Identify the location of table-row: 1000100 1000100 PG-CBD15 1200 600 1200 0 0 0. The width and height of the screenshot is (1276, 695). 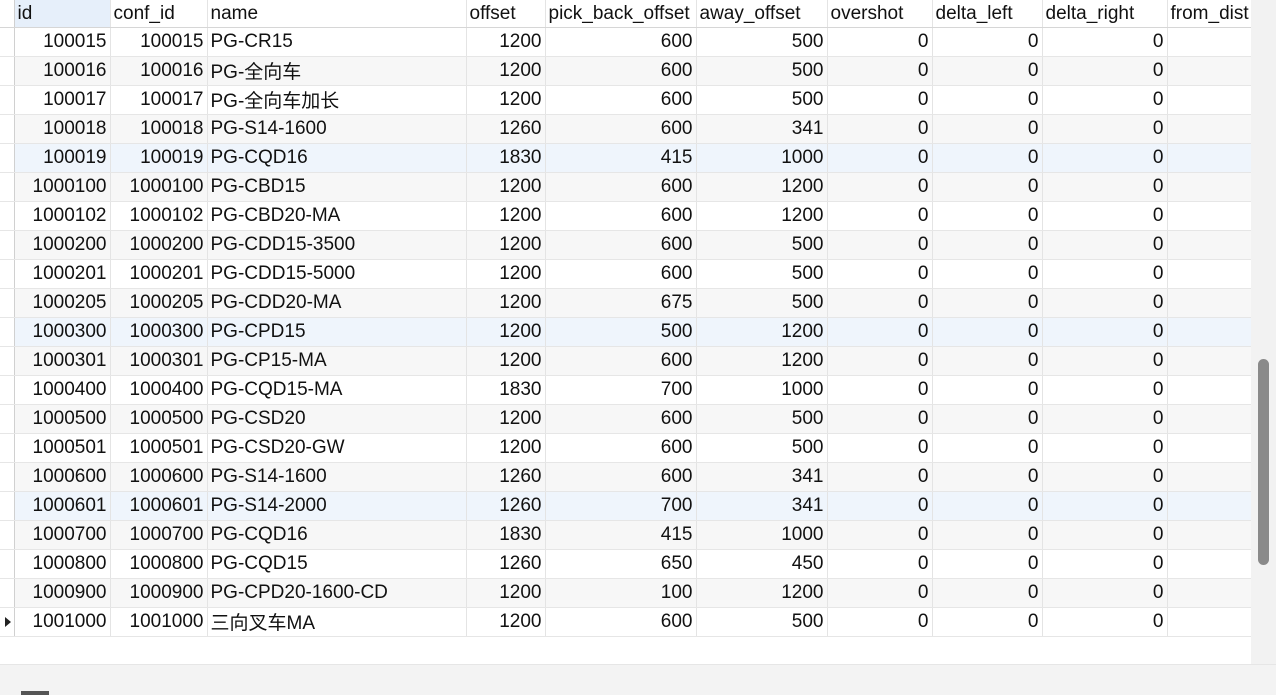
(625, 187).